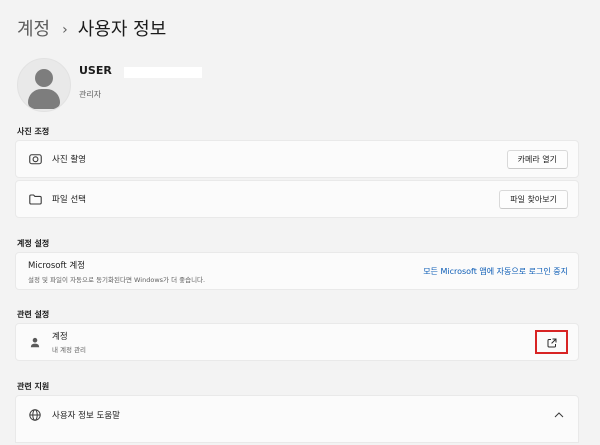 The image size is (600, 445). Describe the element at coordinates (297, 199) in the screenshot. I see `card-choose-file: 파일 선택 파일 찾아보기` at that location.